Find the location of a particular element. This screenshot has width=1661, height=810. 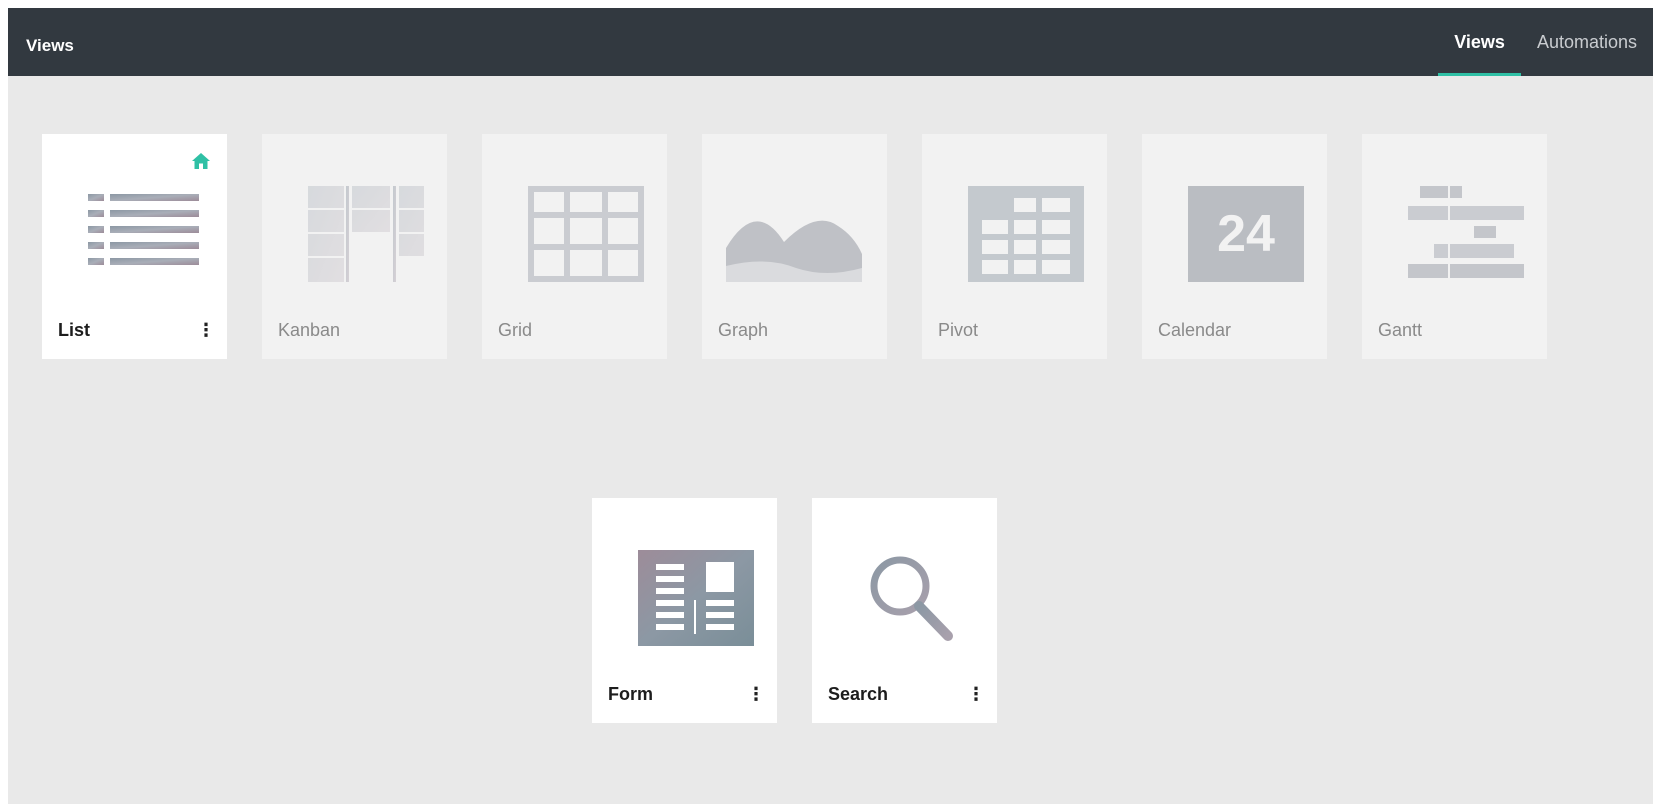

view-card-label: List is located at coordinates (74, 330).